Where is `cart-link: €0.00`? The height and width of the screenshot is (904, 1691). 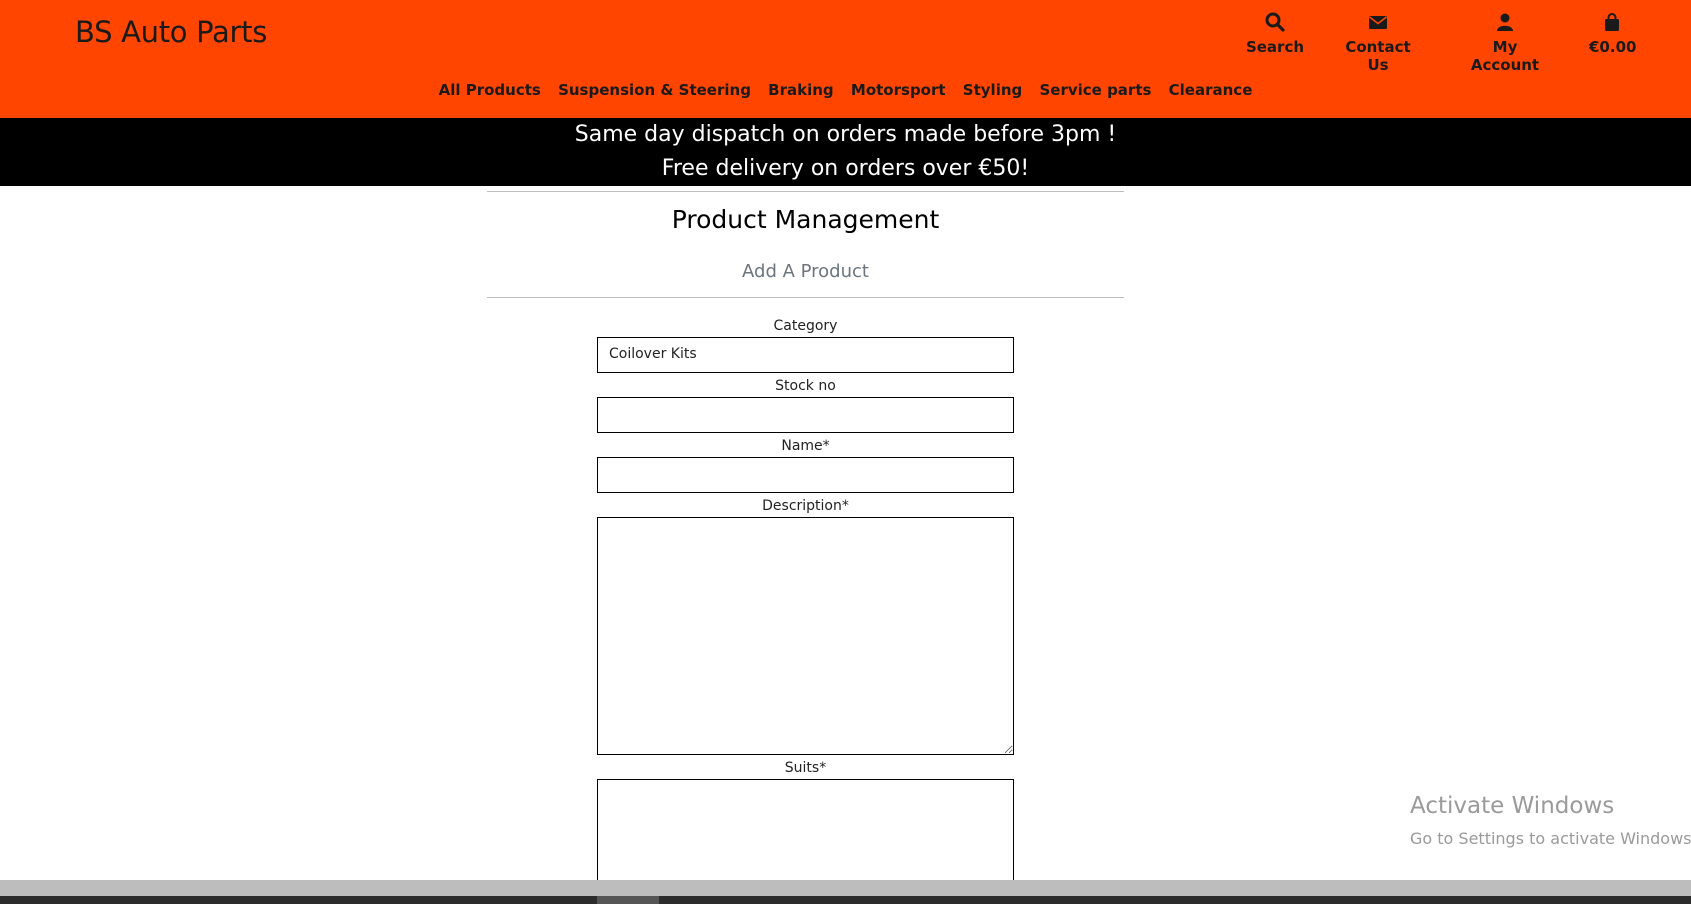 cart-link: €0.00 is located at coordinates (1613, 34).